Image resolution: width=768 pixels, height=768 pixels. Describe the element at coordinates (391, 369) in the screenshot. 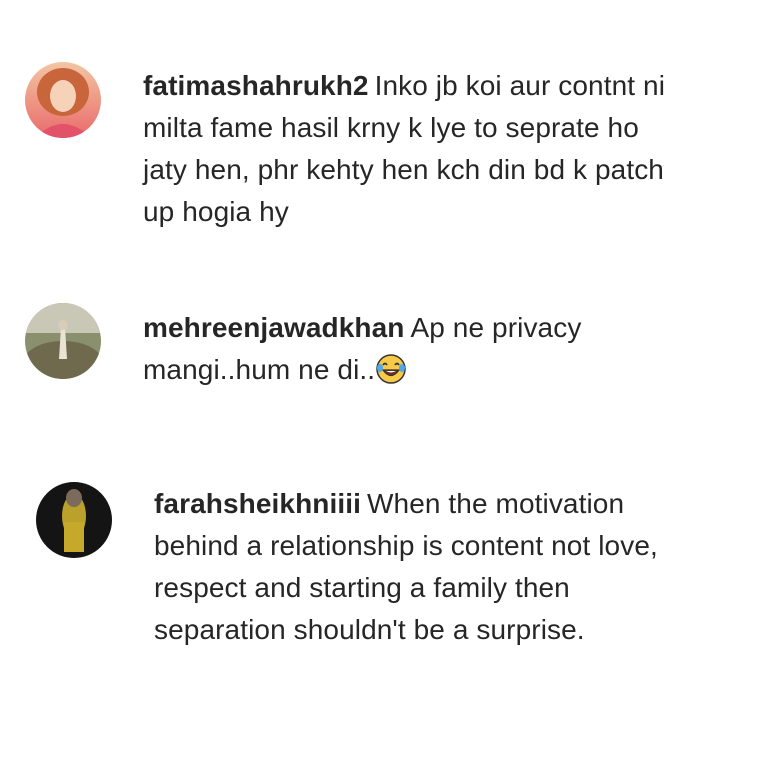

I see `laughing-tears-emoji-icon` at that location.